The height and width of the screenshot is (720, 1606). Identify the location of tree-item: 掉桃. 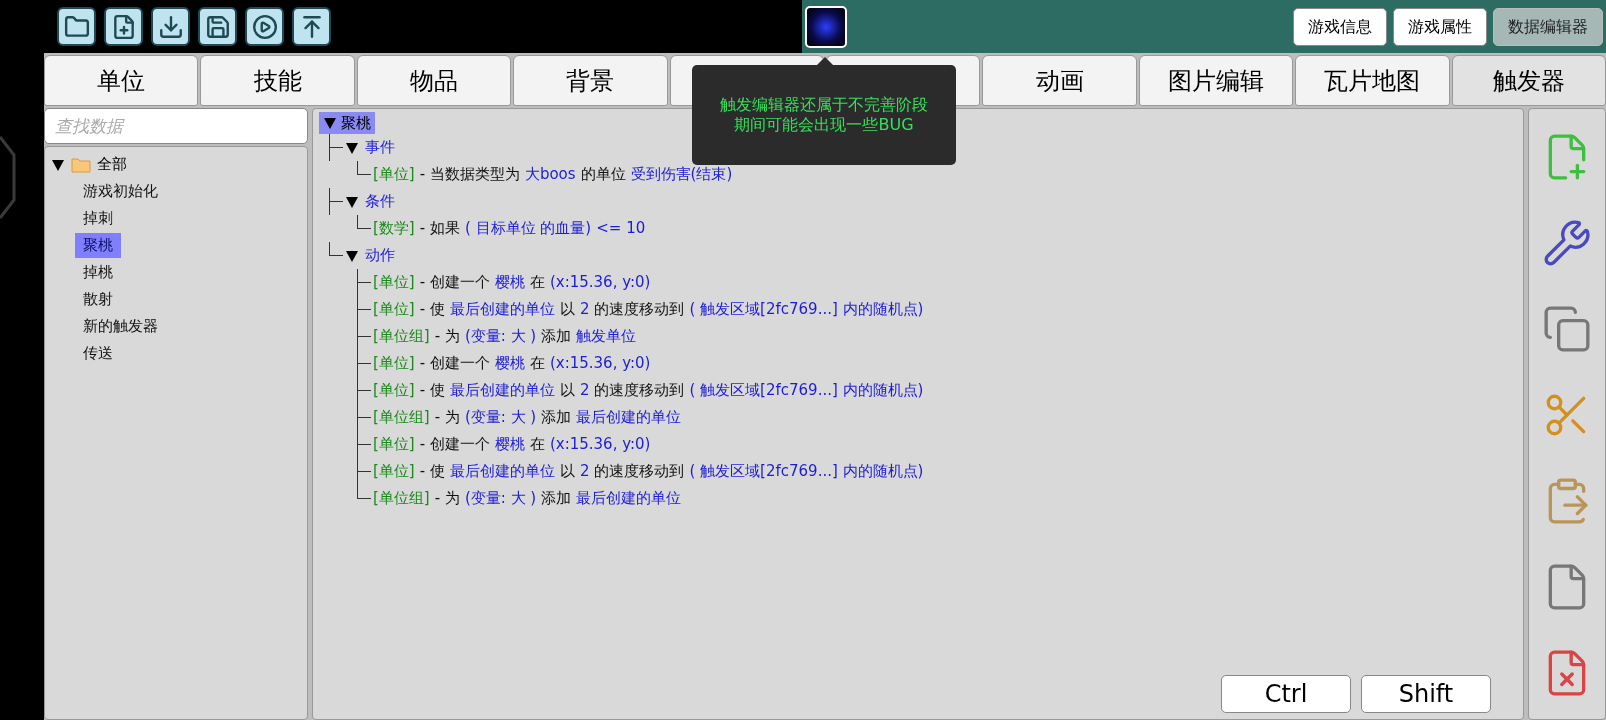
(98, 272).